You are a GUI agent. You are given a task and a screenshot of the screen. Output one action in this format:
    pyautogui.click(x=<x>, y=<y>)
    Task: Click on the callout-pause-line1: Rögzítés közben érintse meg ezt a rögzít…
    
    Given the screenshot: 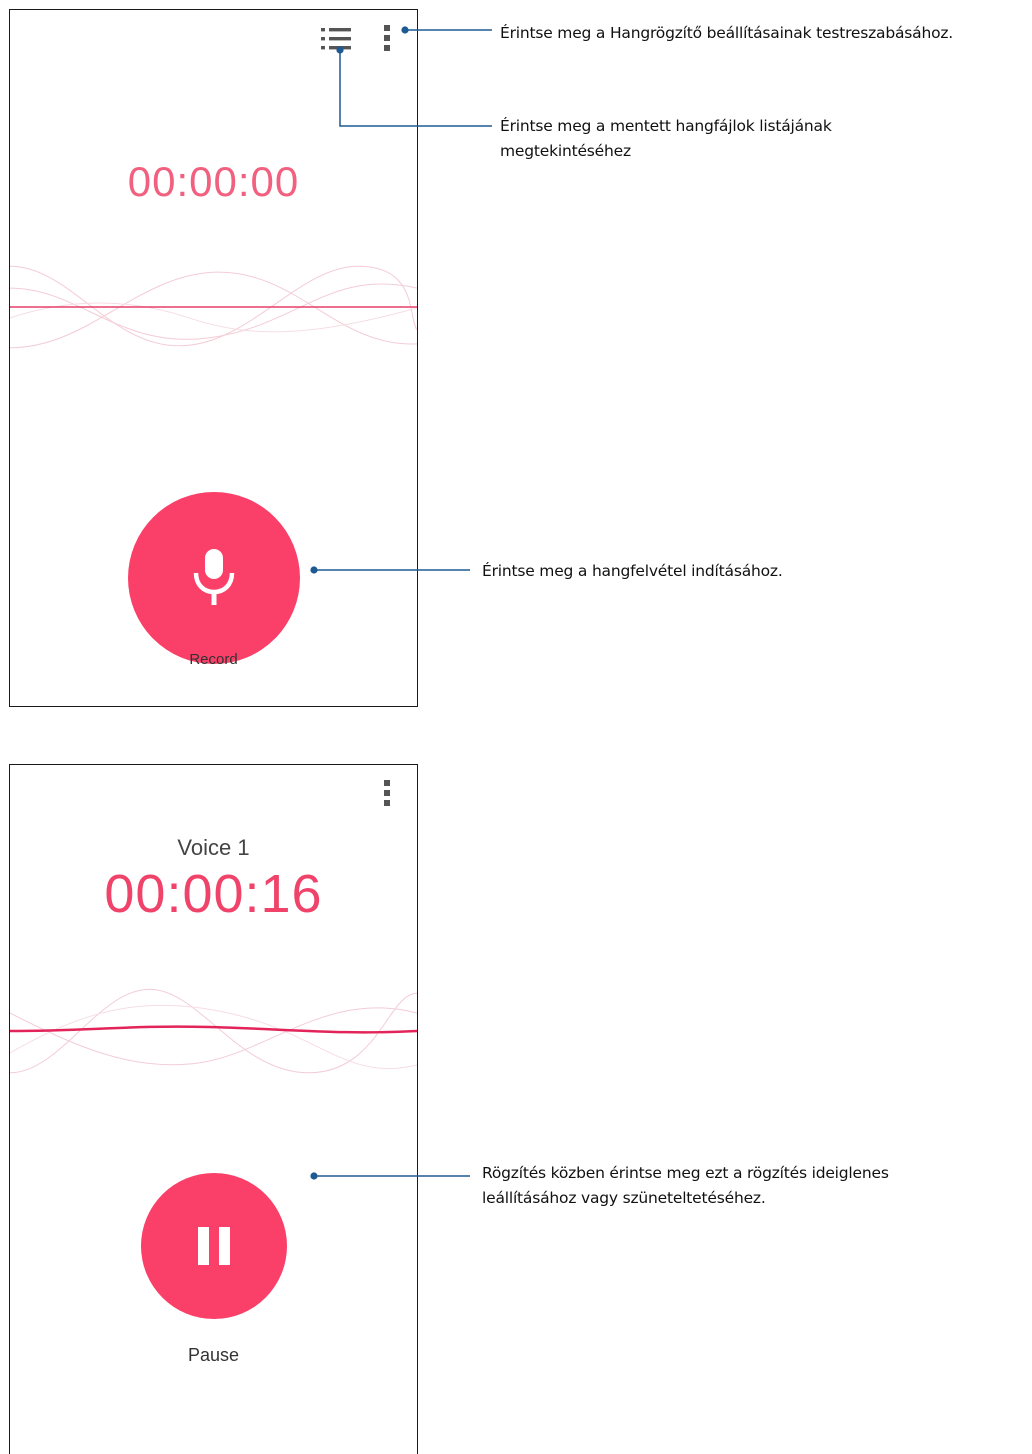 What is the action you would take?
    pyautogui.click(x=685, y=1173)
    